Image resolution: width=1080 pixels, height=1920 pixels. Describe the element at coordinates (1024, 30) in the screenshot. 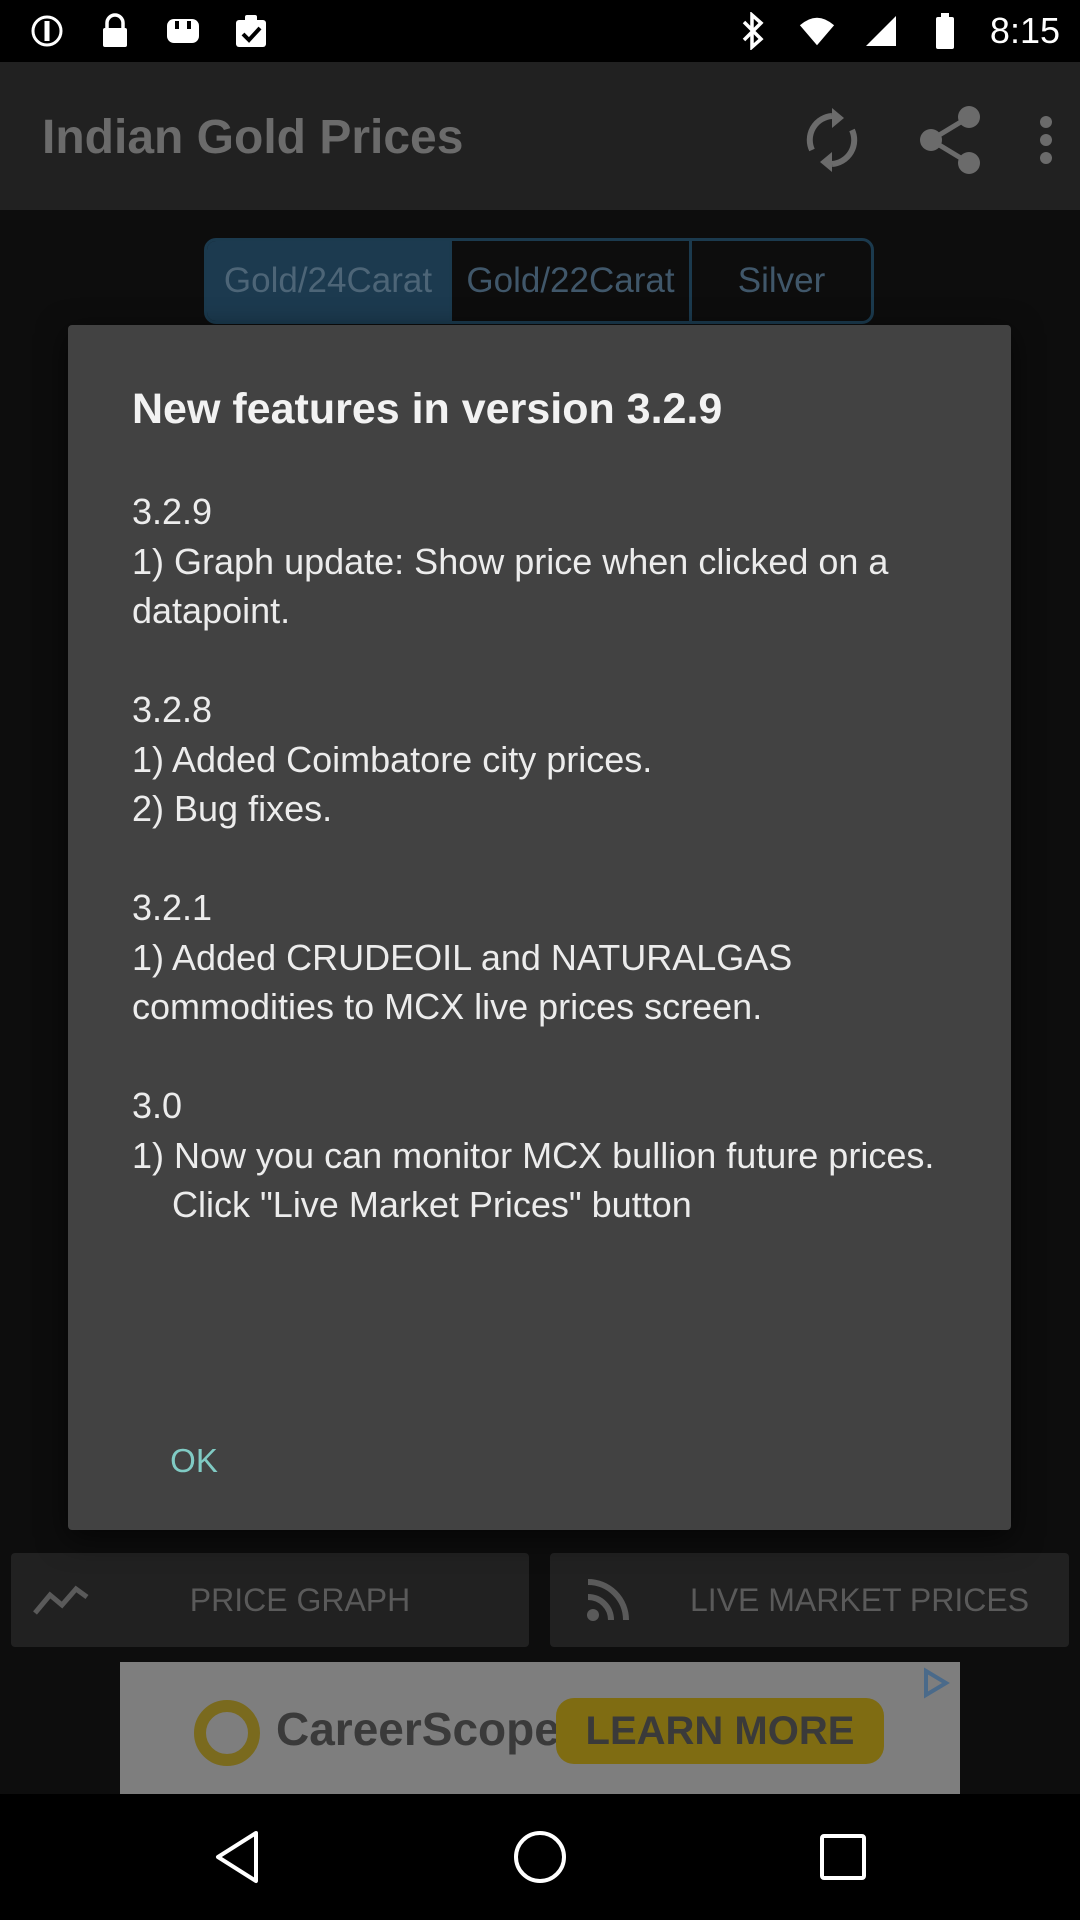

I see `status-time: 8:15` at that location.